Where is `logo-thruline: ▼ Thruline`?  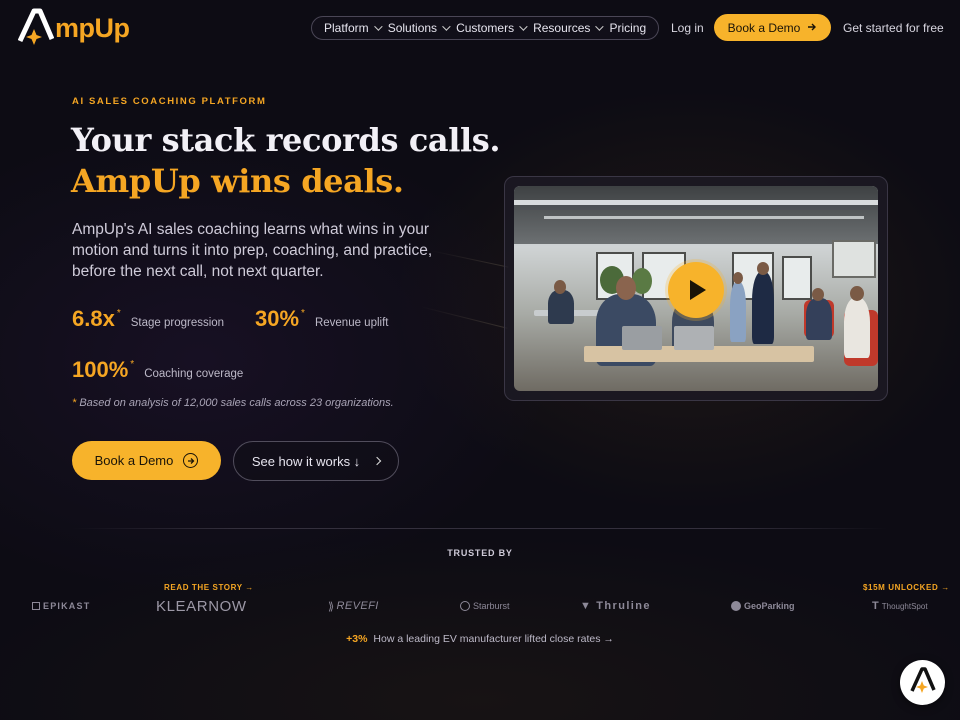 logo-thruline: ▼ Thruline is located at coordinates (615, 606).